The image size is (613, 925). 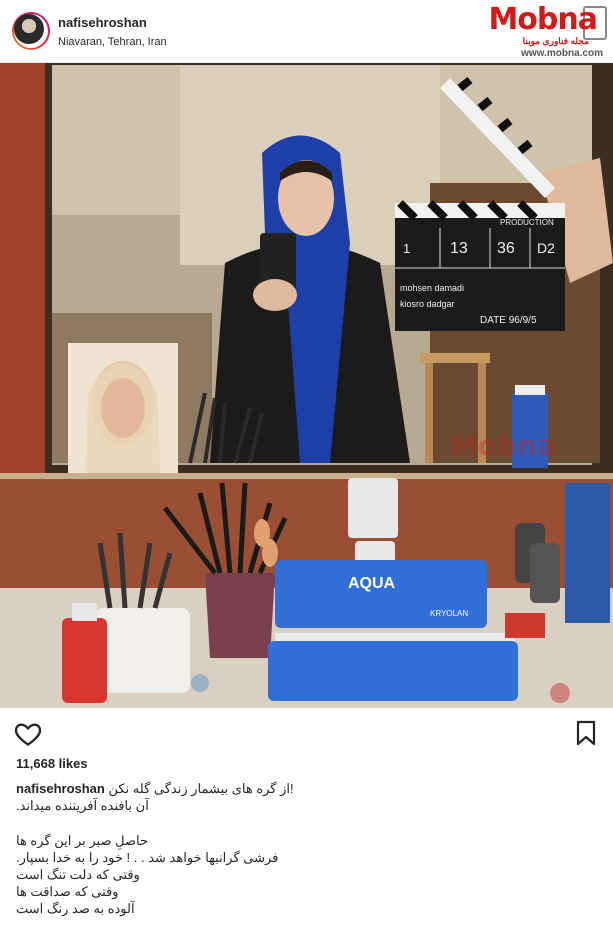 What do you see at coordinates (543, 19) in the screenshot?
I see `logo-name: Mobna` at bounding box center [543, 19].